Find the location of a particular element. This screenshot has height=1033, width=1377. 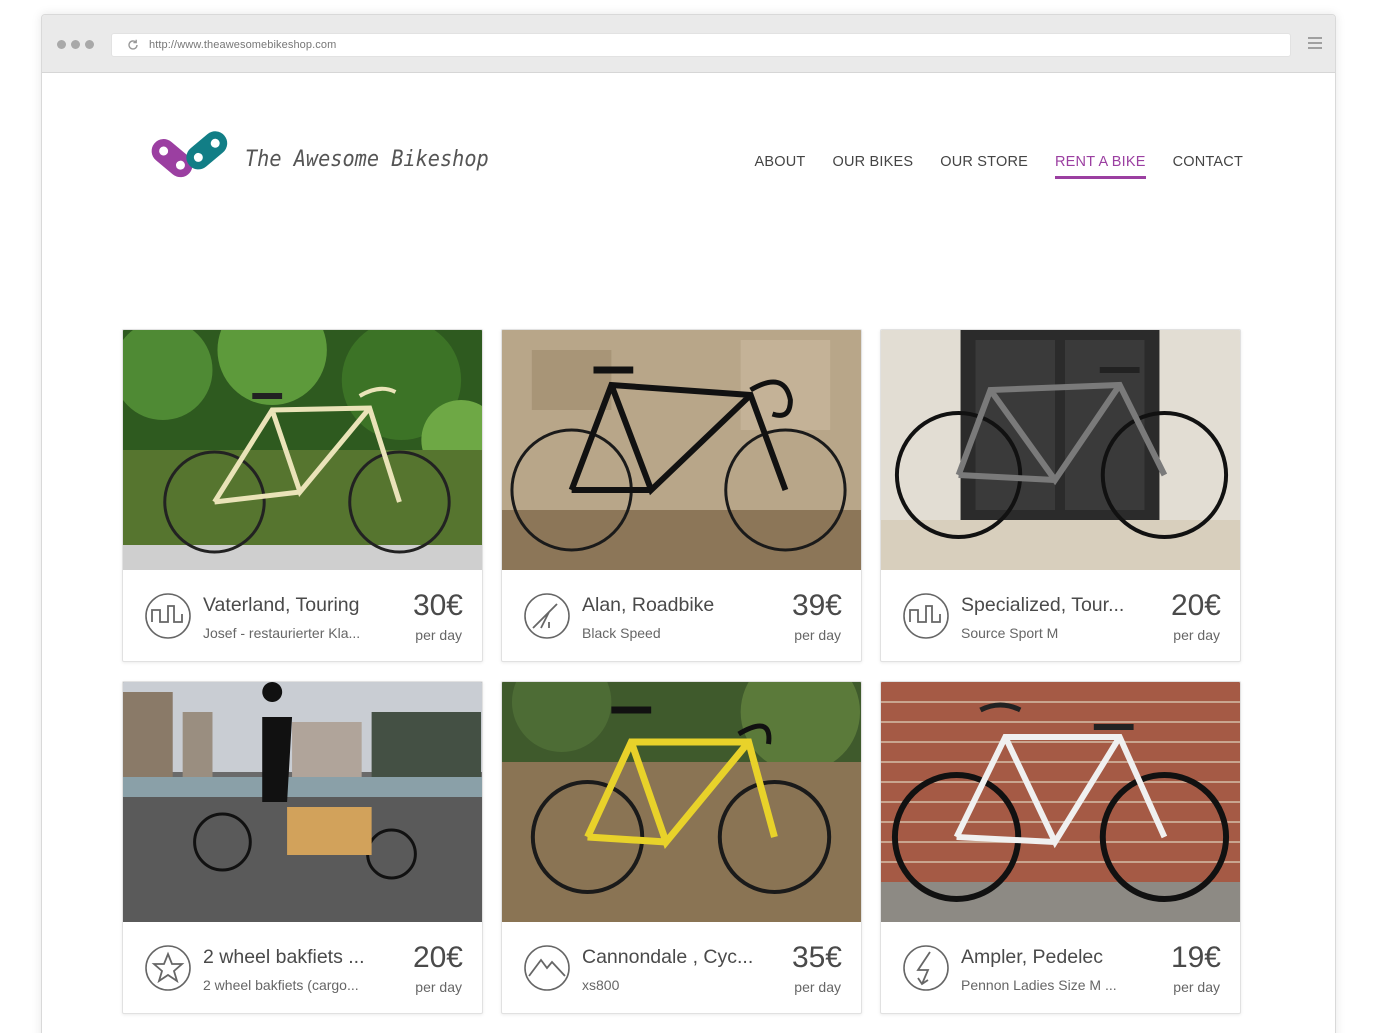

nav-about: ABOUT is located at coordinates (780, 166).